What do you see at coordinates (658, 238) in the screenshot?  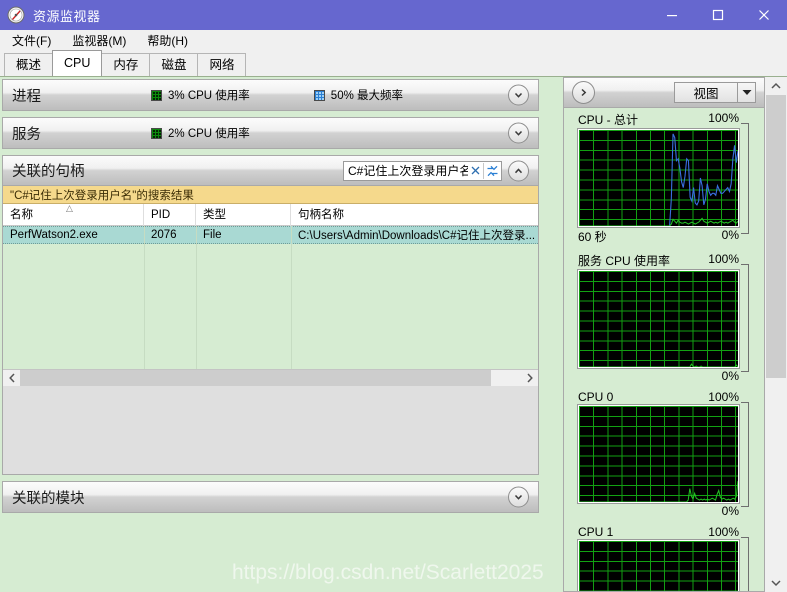 I see `graph-cpu-total-footer: 60 秒 0%` at bounding box center [658, 238].